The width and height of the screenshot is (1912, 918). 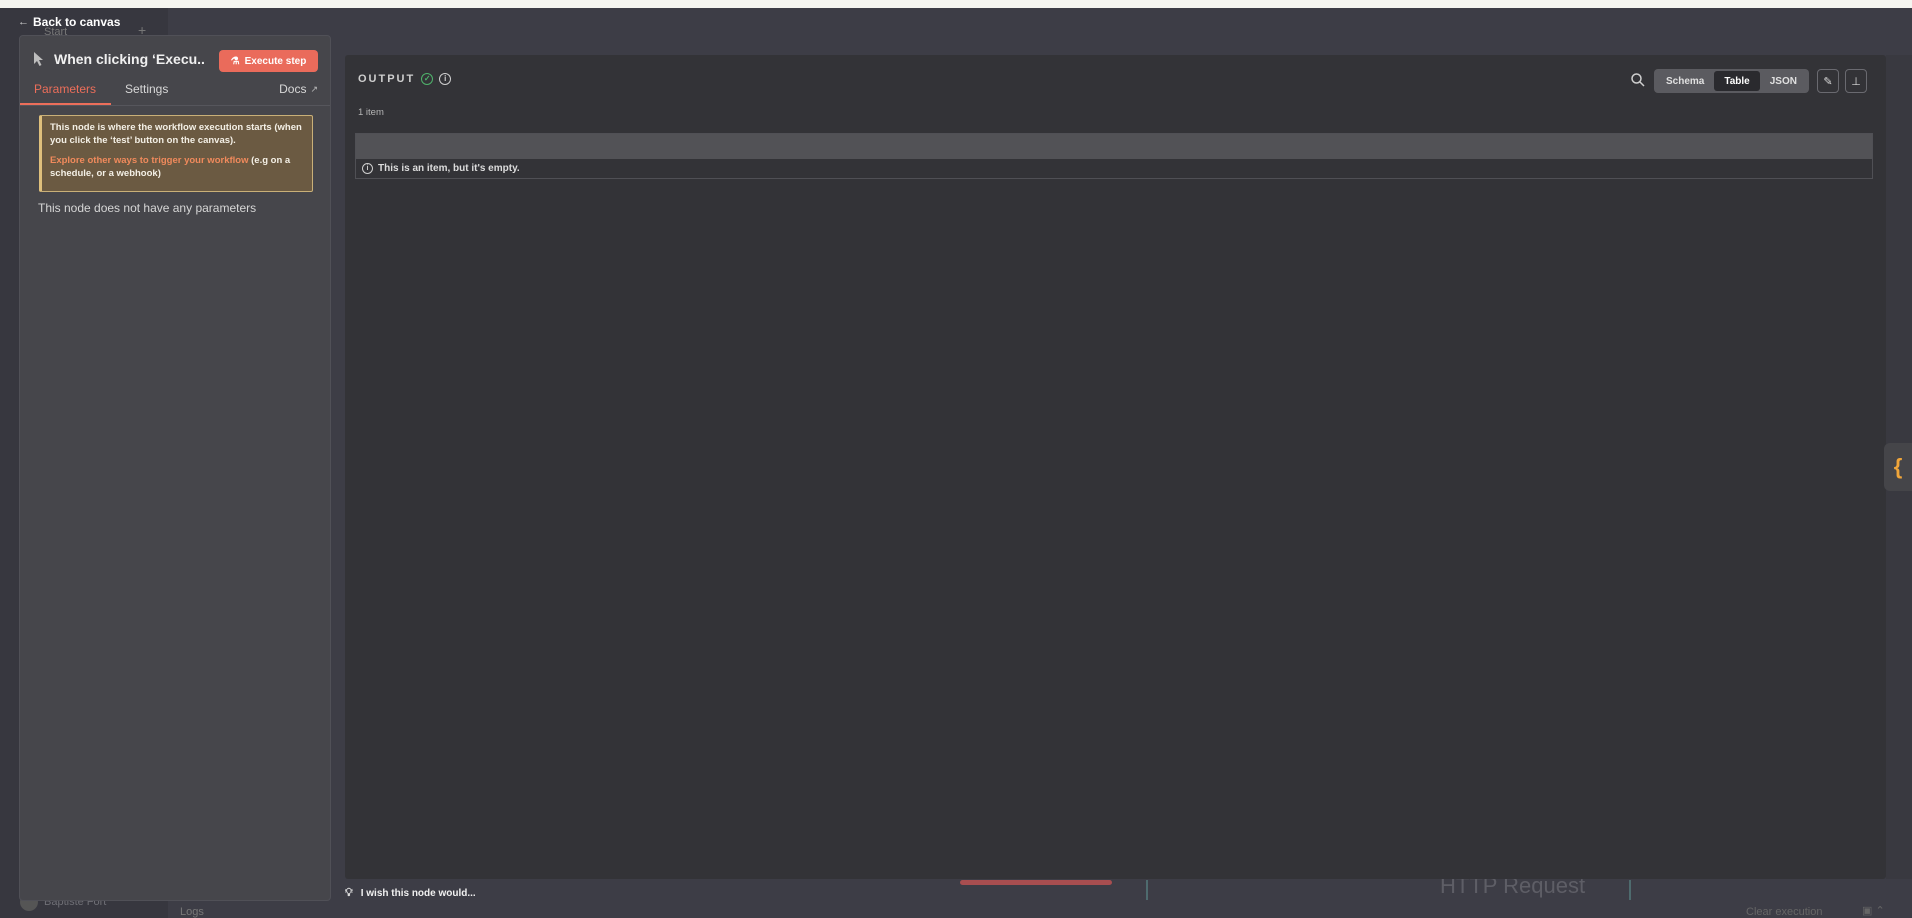 I want to click on view-mode-switch: Schema Table JSON, so click(x=1731, y=81).